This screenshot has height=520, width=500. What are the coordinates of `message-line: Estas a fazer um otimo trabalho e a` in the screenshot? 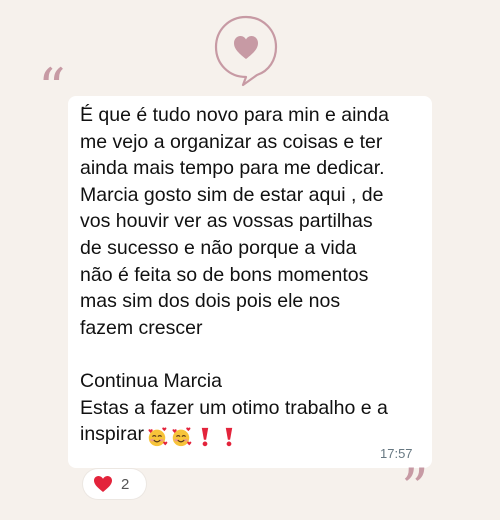 It's located at (234, 407).